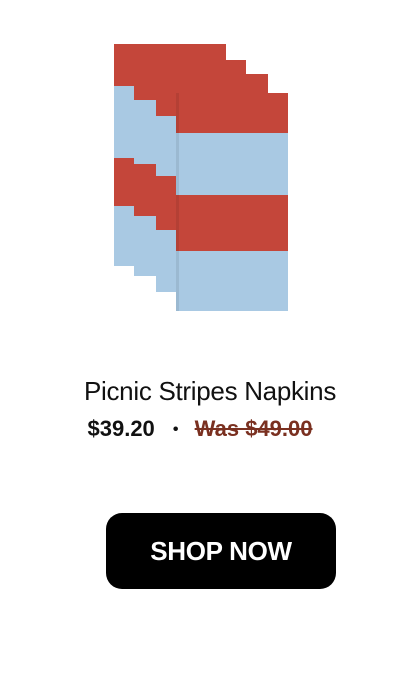 The height and width of the screenshot is (681, 400). I want to click on product-title: Picnic Stripes Napkins, so click(200, 391).